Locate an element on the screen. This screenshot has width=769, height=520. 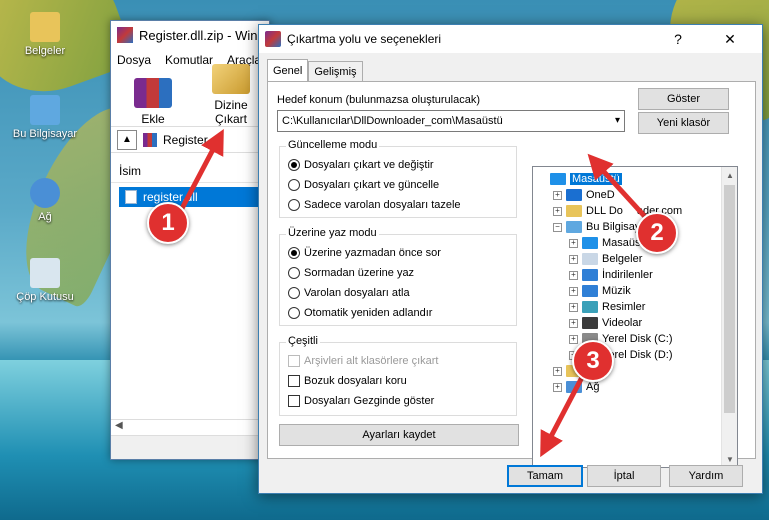
tree-node: + İndirilenler is located at coordinates (611, 275).